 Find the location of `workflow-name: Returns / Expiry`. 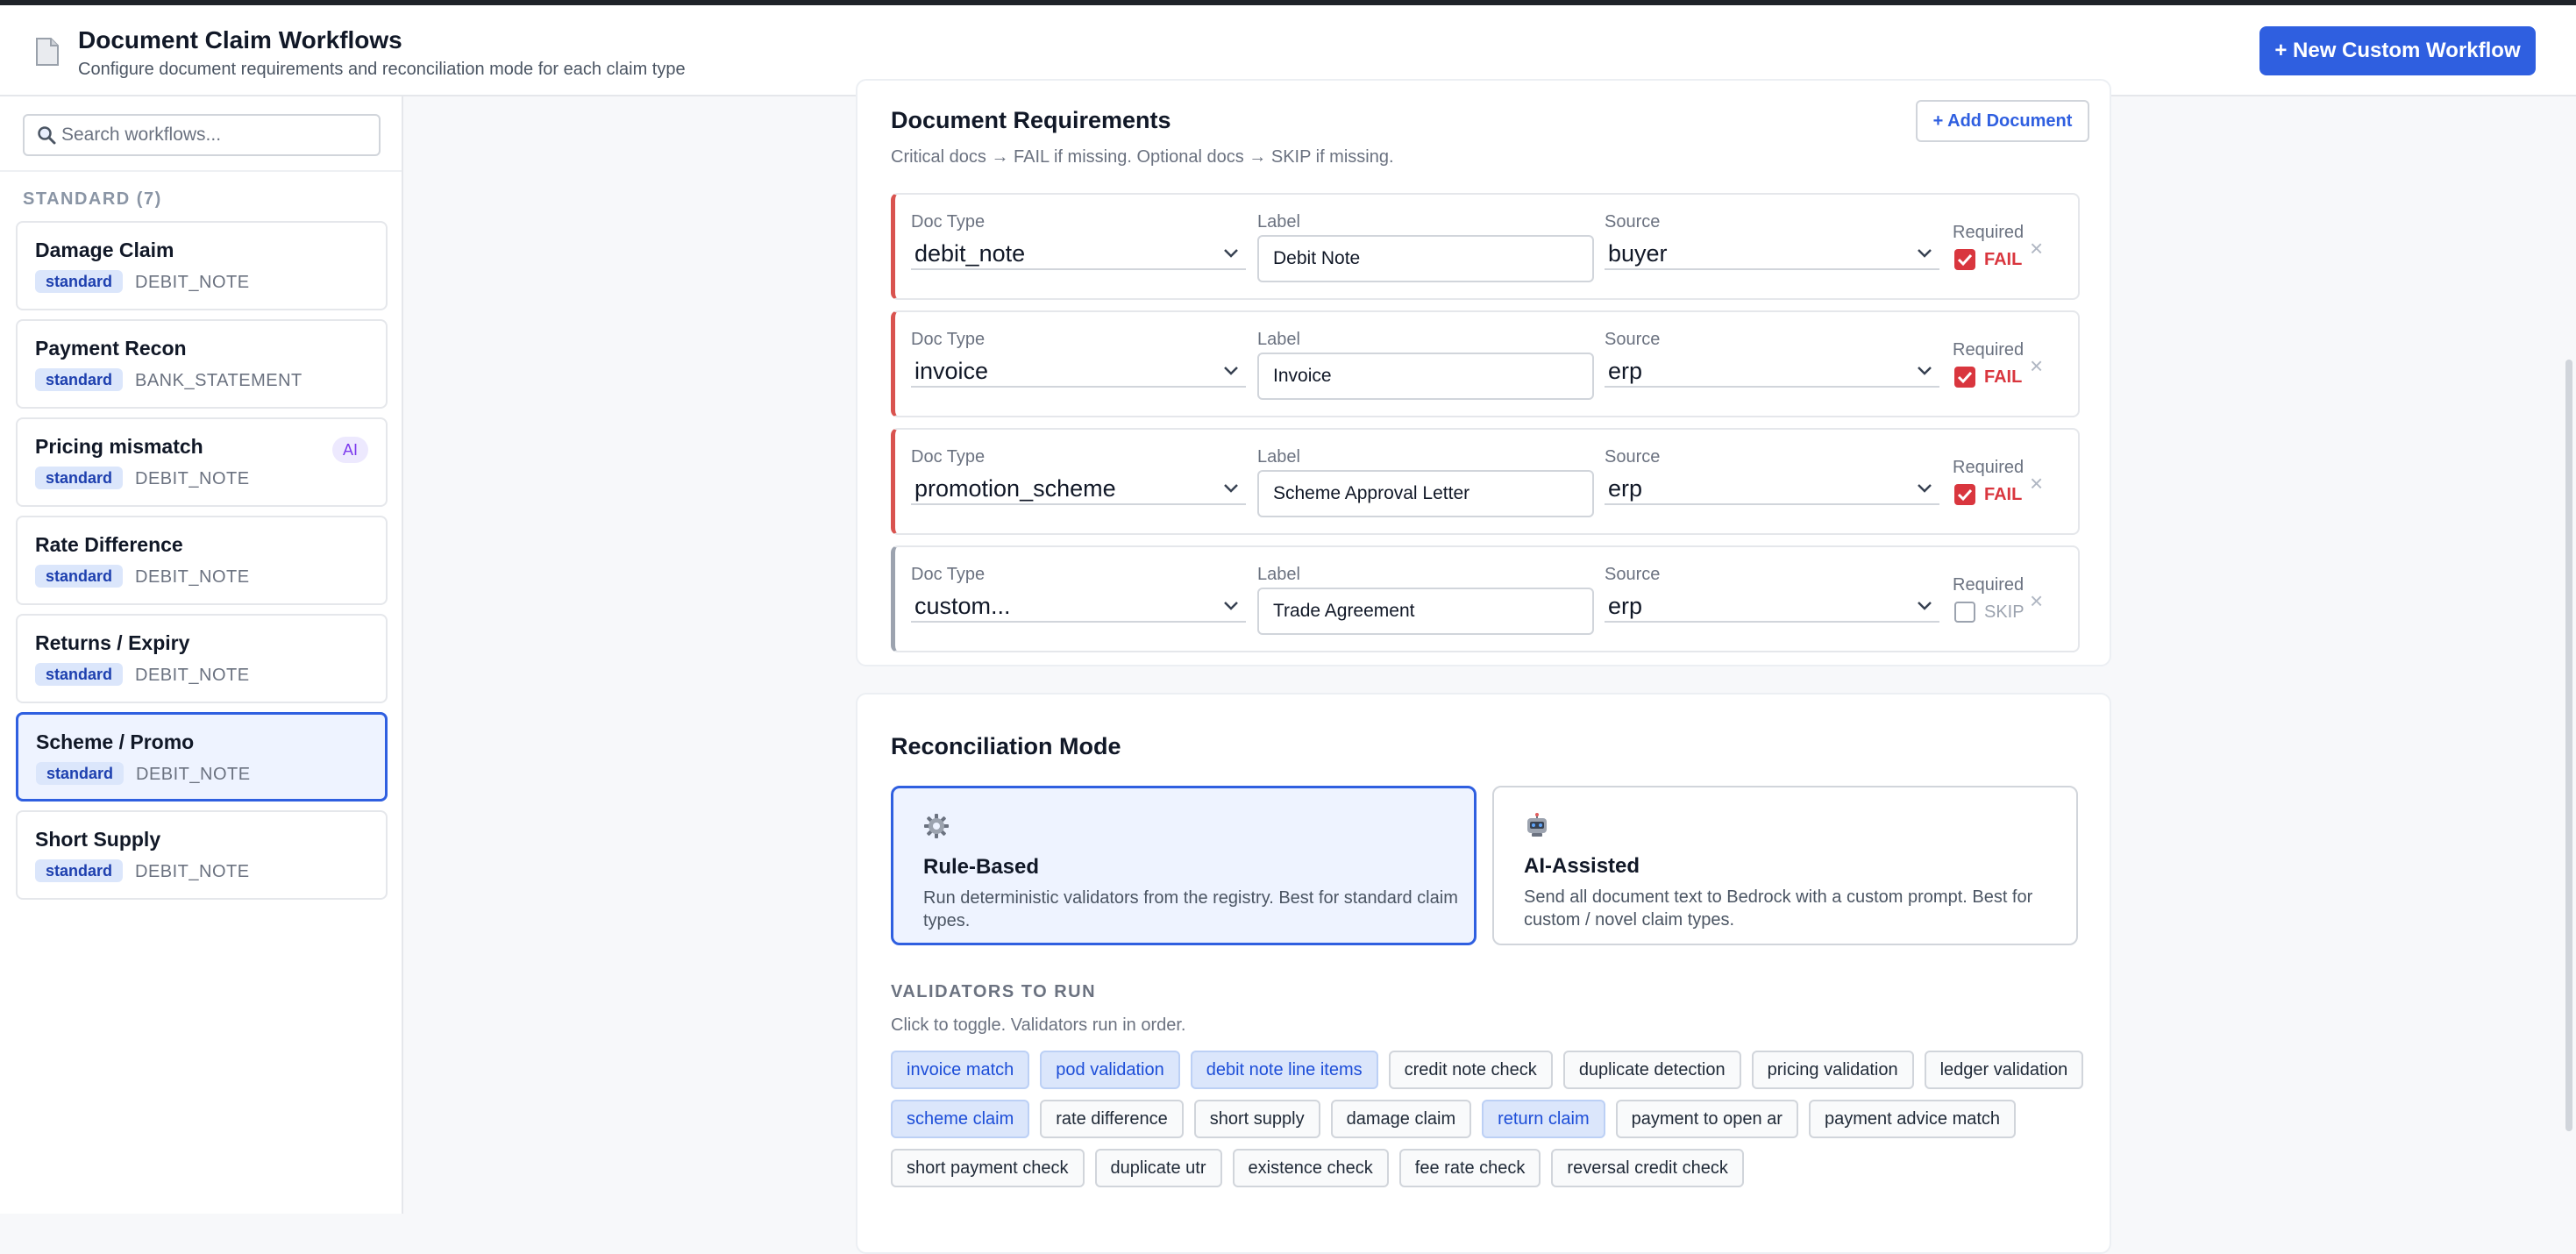

workflow-name: Returns / Expiry is located at coordinates (112, 642).